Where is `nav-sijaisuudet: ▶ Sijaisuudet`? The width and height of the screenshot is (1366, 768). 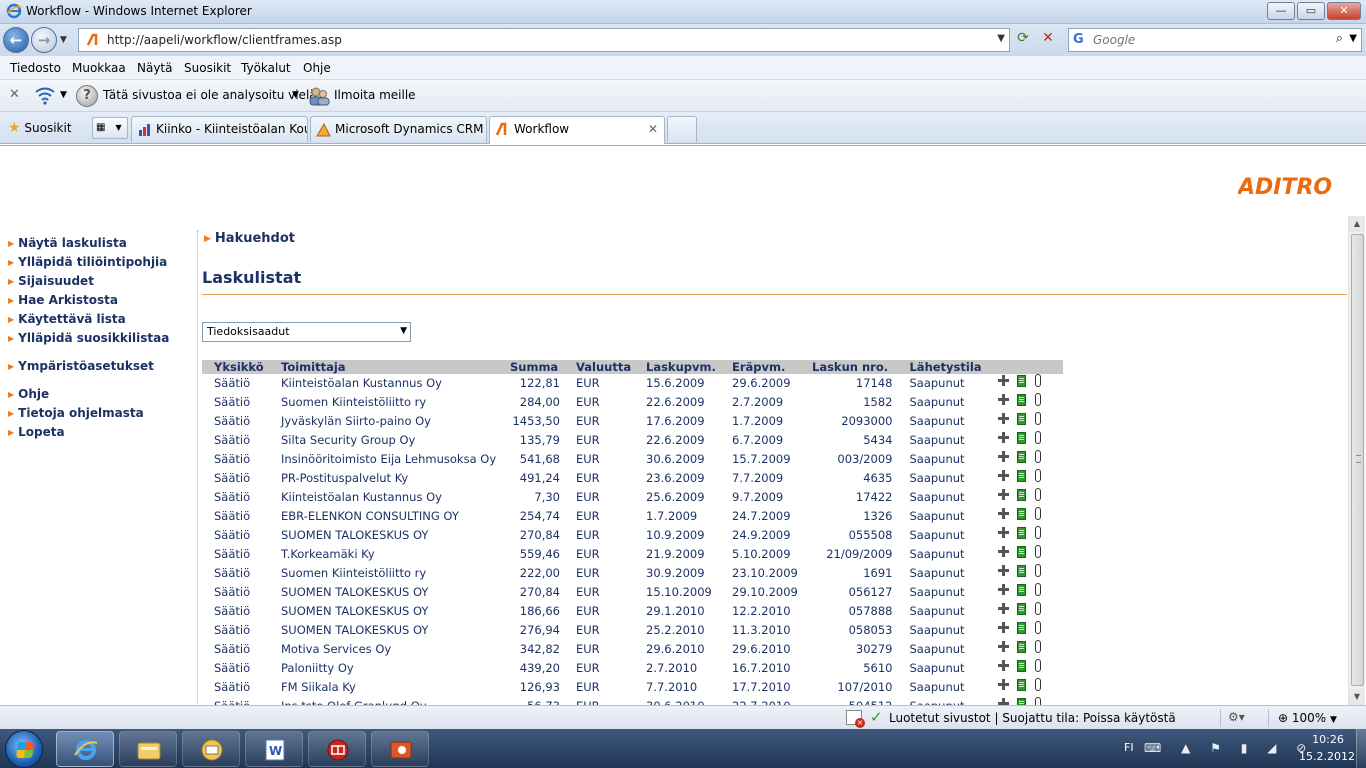
nav-sijaisuudet: ▶ Sijaisuudet is located at coordinates (51, 281).